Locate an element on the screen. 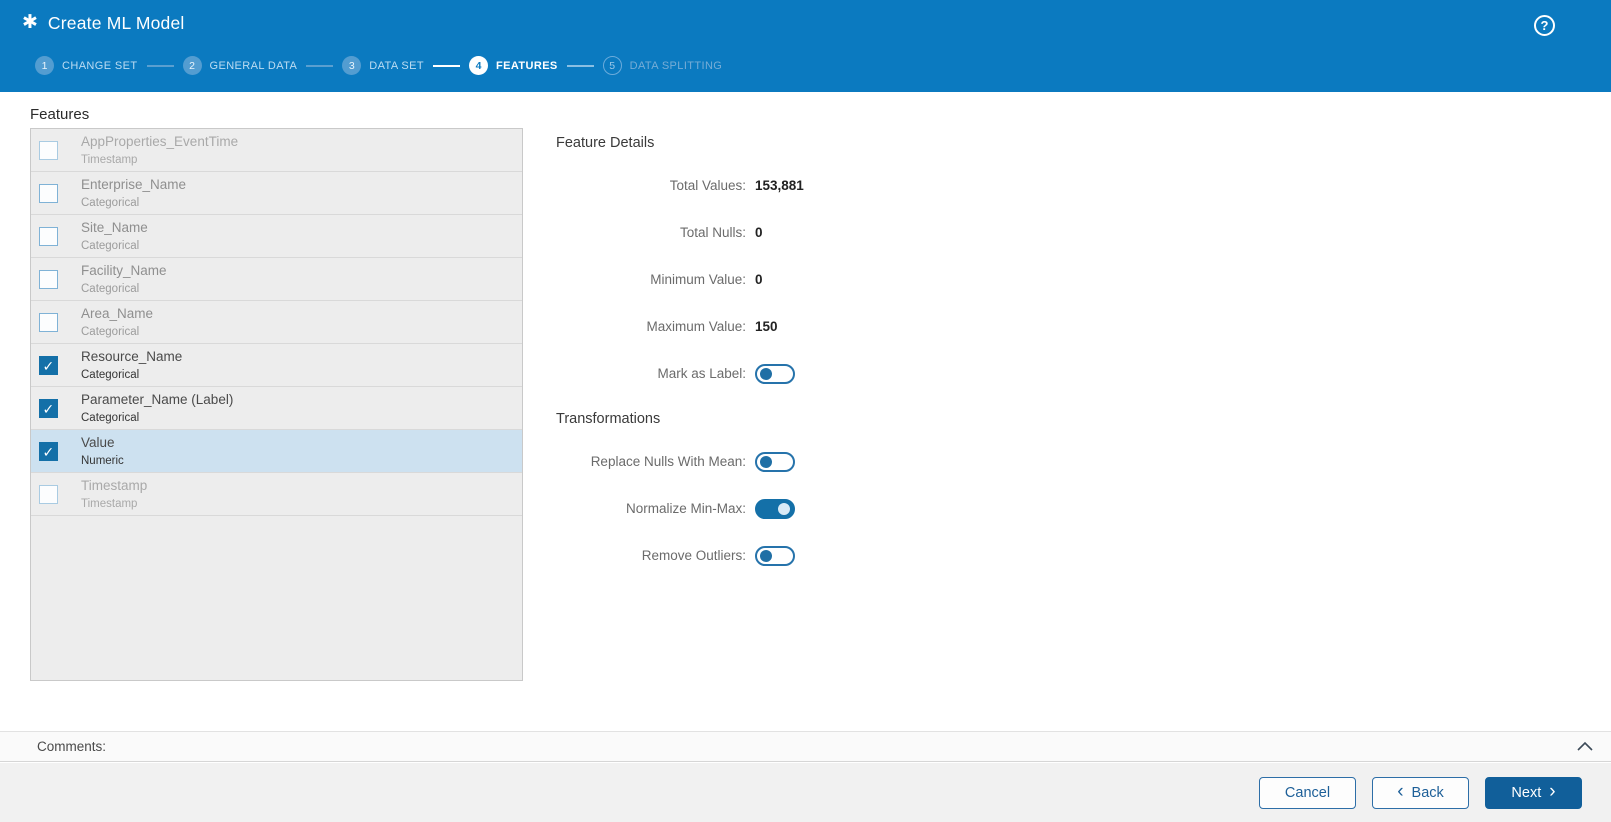 The width and height of the screenshot is (1611, 822). feature-row: Resource_Name Categorical is located at coordinates (276, 365).